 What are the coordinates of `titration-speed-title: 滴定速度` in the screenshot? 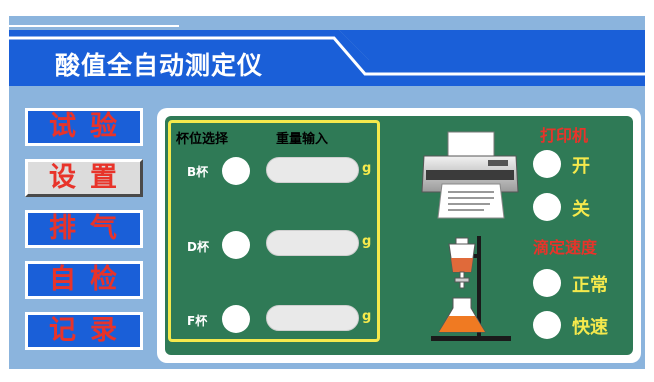 It's located at (565, 247).